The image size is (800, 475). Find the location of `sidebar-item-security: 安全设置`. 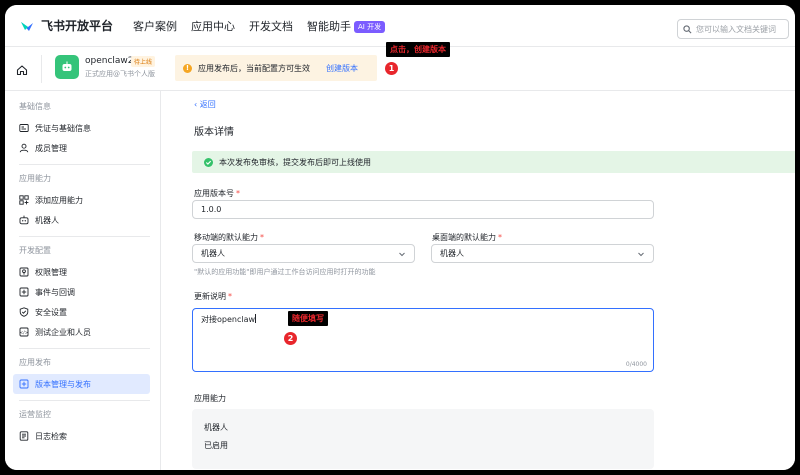

sidebar-item-security: 安全设置 is located at coordinates (81, 312).